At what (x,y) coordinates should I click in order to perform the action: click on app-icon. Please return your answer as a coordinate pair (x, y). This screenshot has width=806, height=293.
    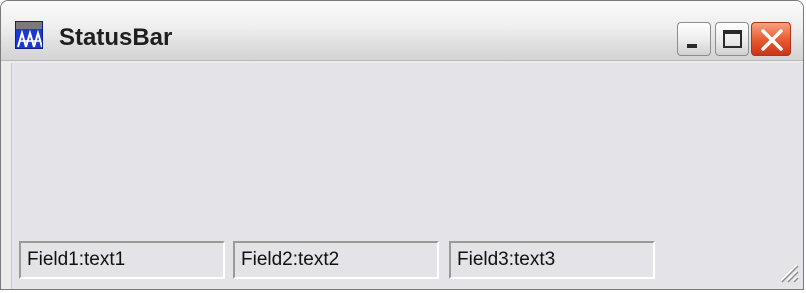
    Looking at the image, I should click on (29, 35).